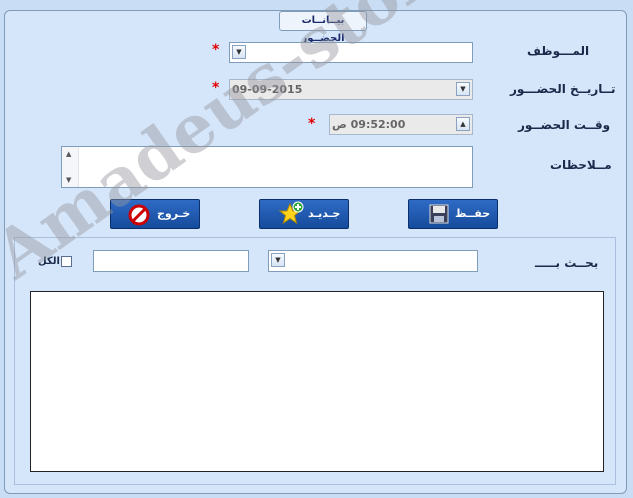 This screenshot has height=498, width=633. I want to click on save-button: حفــظ, so click(453, 214).